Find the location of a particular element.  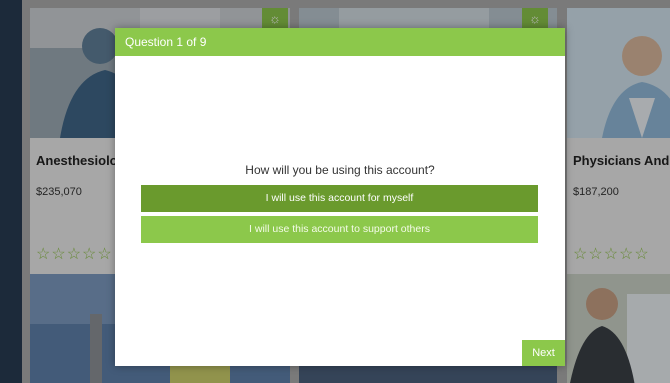

left-sidebar is located at coordinates (11, 191).